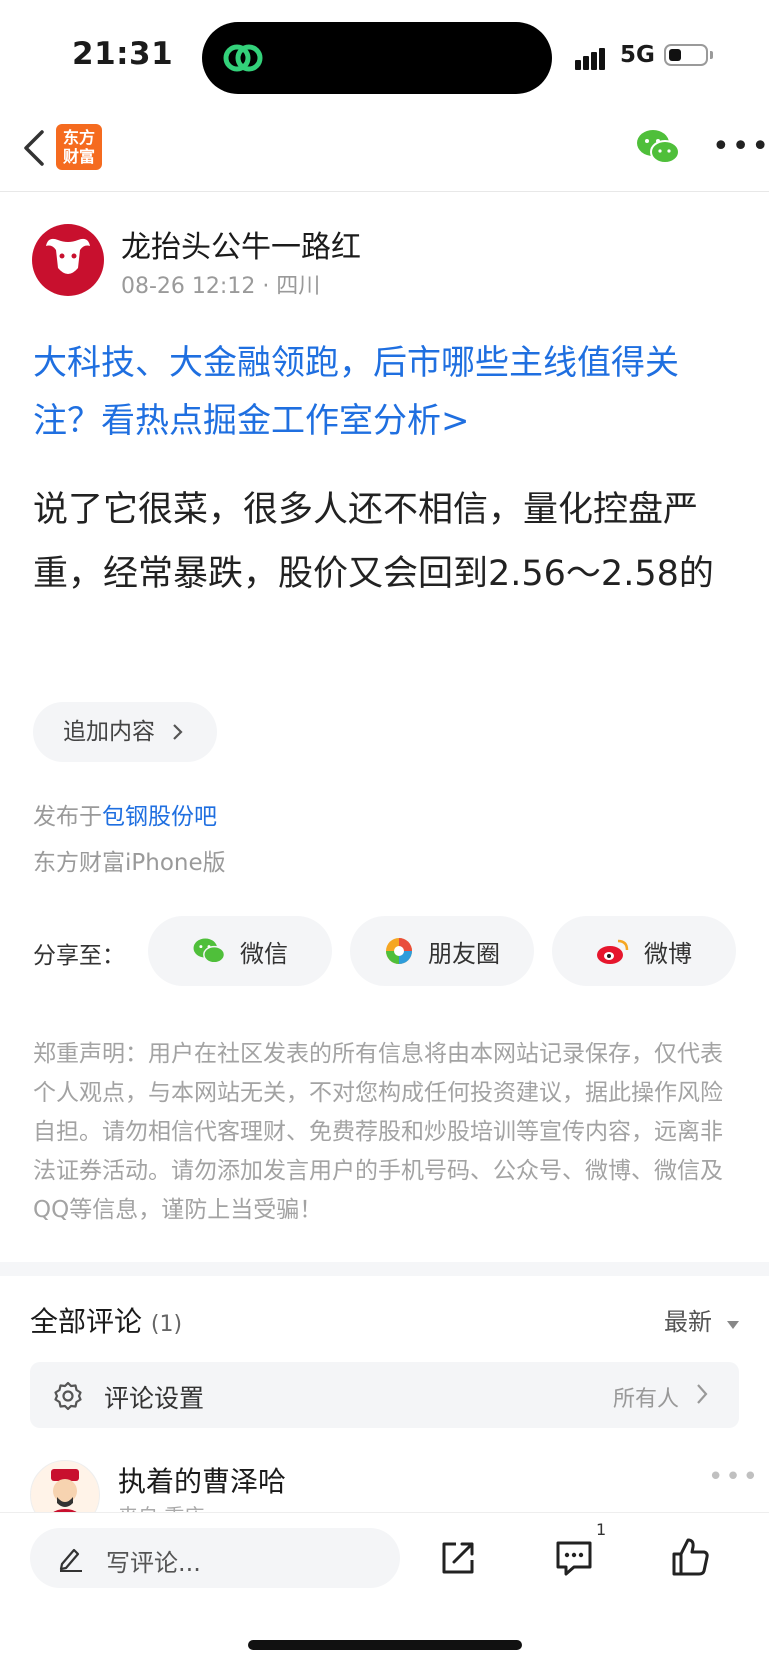 This screenshot has width=769, height=1666. Describe the element at coordinates (209, 951) in the screenshot. I see `wechat-icon` at that location.